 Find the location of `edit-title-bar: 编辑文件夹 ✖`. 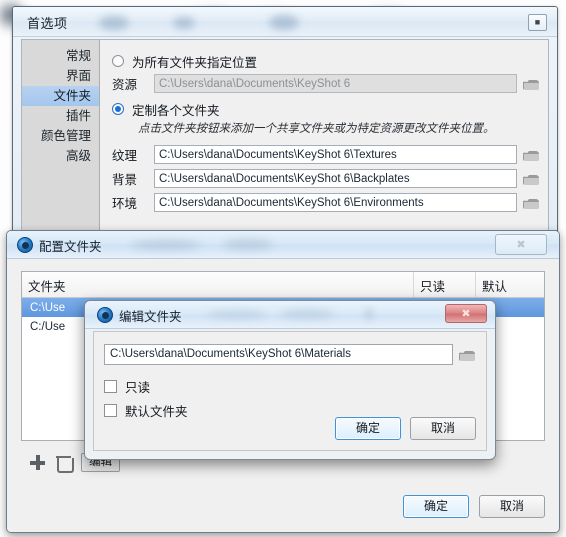

edit-title-bar: 编辑文件夹 ✖ is located at coordinates (290, 315).